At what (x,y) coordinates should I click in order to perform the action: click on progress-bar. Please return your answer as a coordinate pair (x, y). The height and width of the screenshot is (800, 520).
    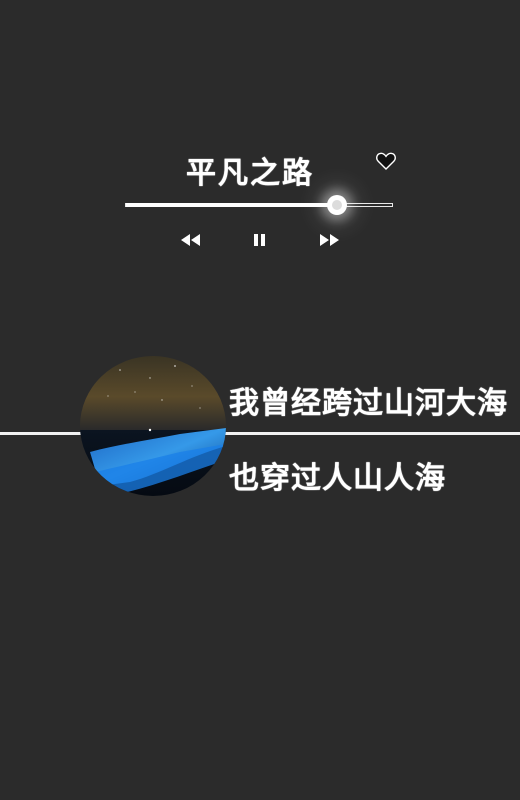
    Looking at the image, I should click on (259, 205).